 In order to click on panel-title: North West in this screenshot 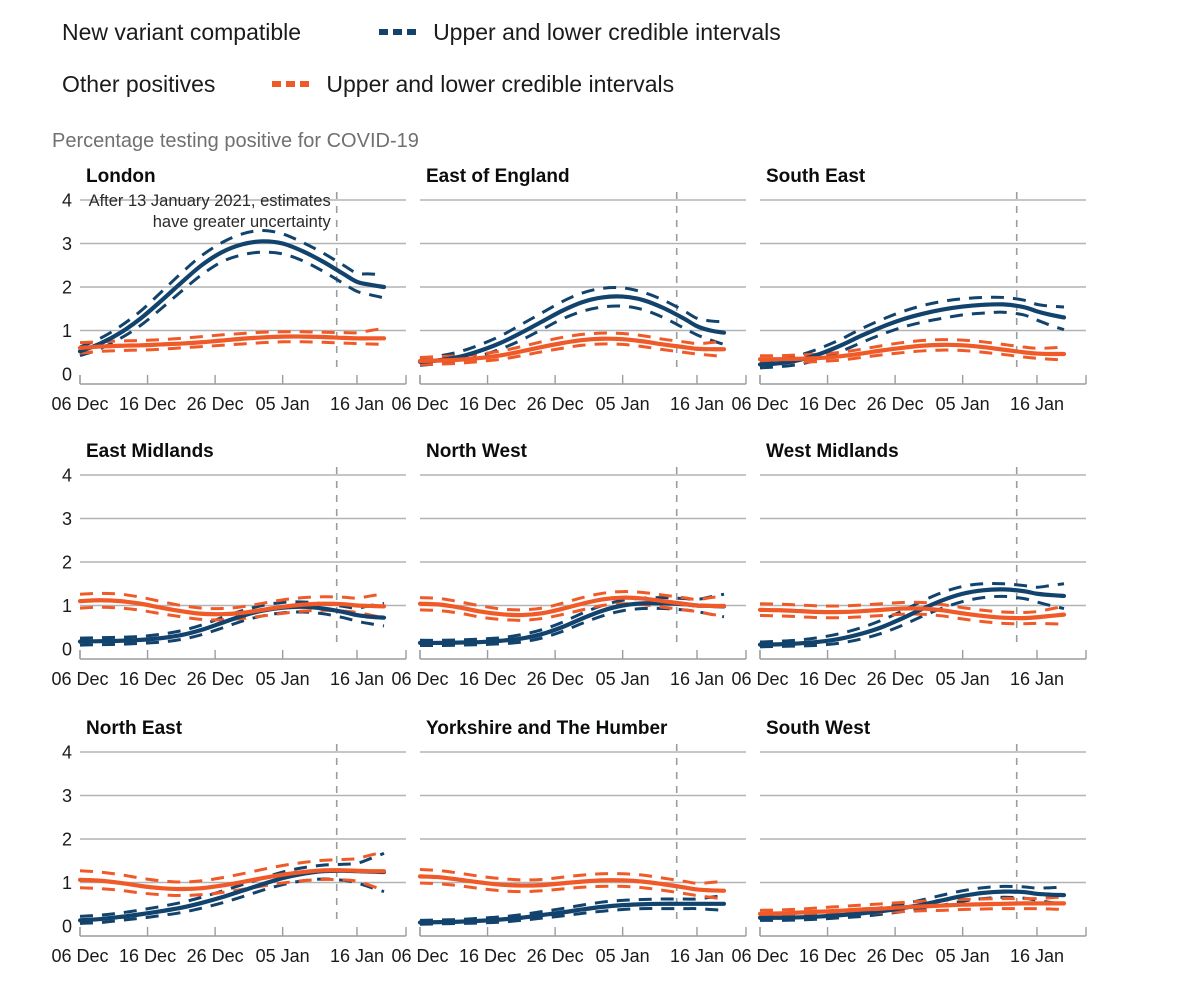, I will do `click(476, 451)`.